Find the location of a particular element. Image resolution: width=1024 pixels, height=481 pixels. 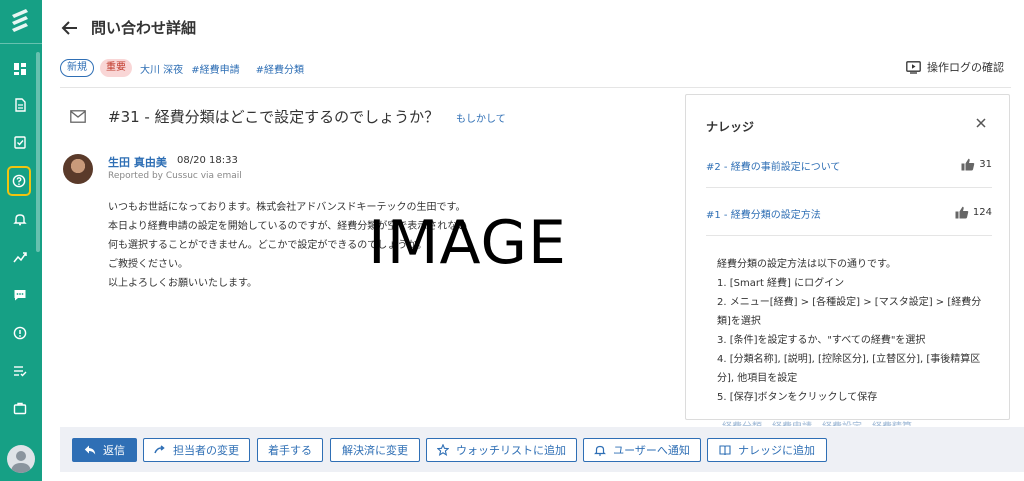

book-icon is located at coordinates (725, 450).